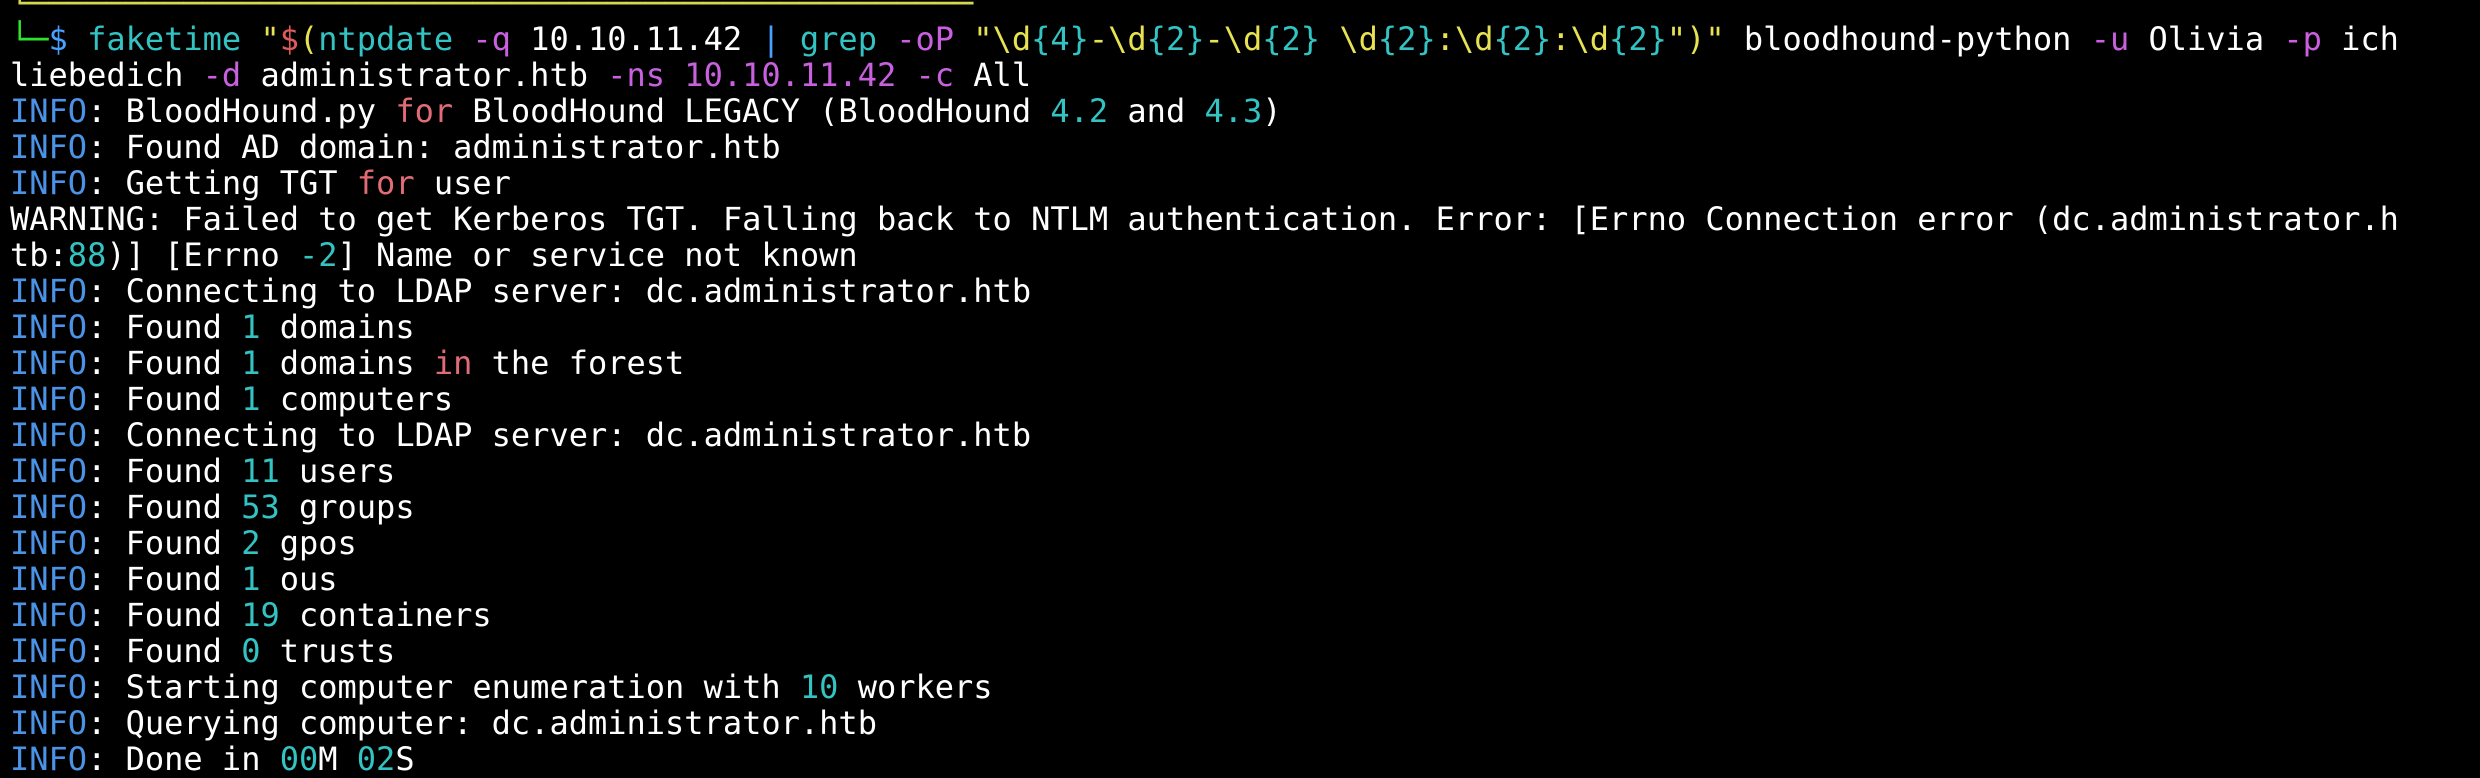 This screenshot has height=778, width=2480. What do you see at coordinates (1240, 615) in the screenshot?
I see `terminal-line-log: INFO: Found 19 containers` at bounding box center [1240, 615].